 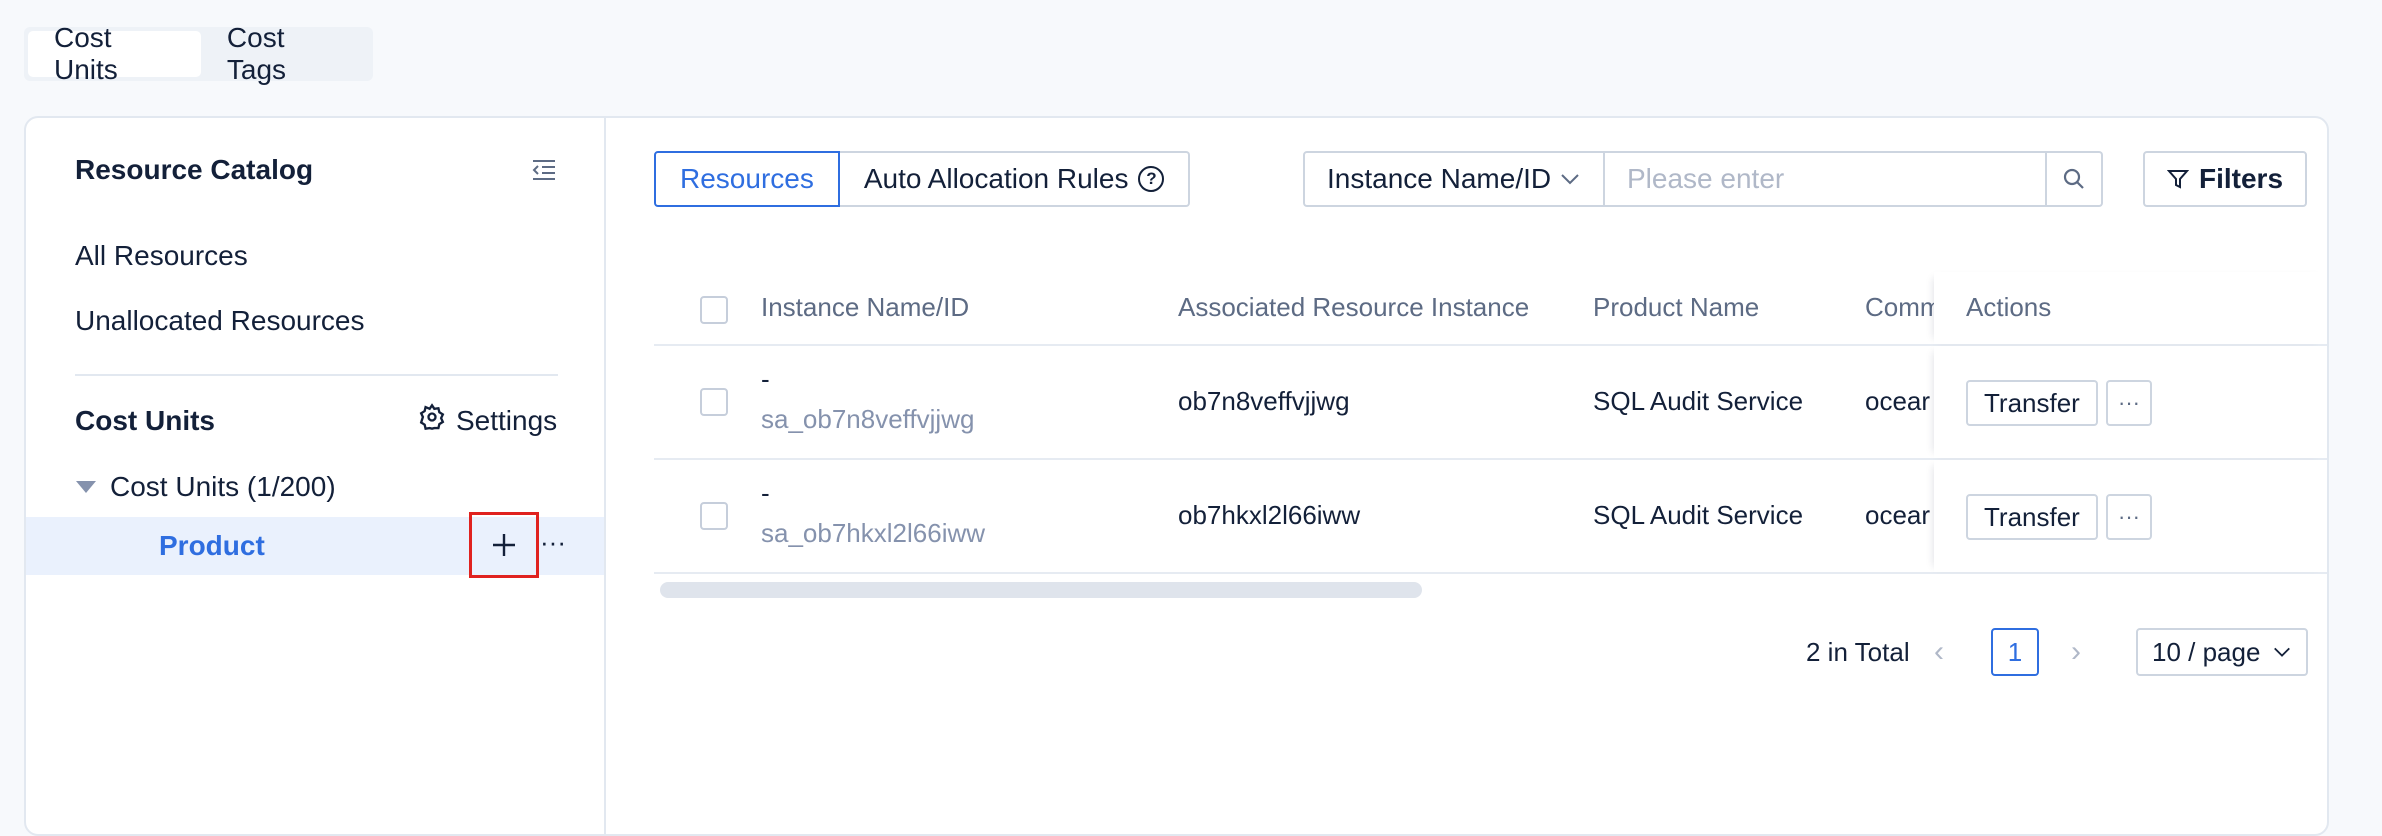 What do you see at coordinates (1354, 307) in the screenshot?
I see `column-associated-resource: Associated Resource Instance` at bounding box center [1354, 307].